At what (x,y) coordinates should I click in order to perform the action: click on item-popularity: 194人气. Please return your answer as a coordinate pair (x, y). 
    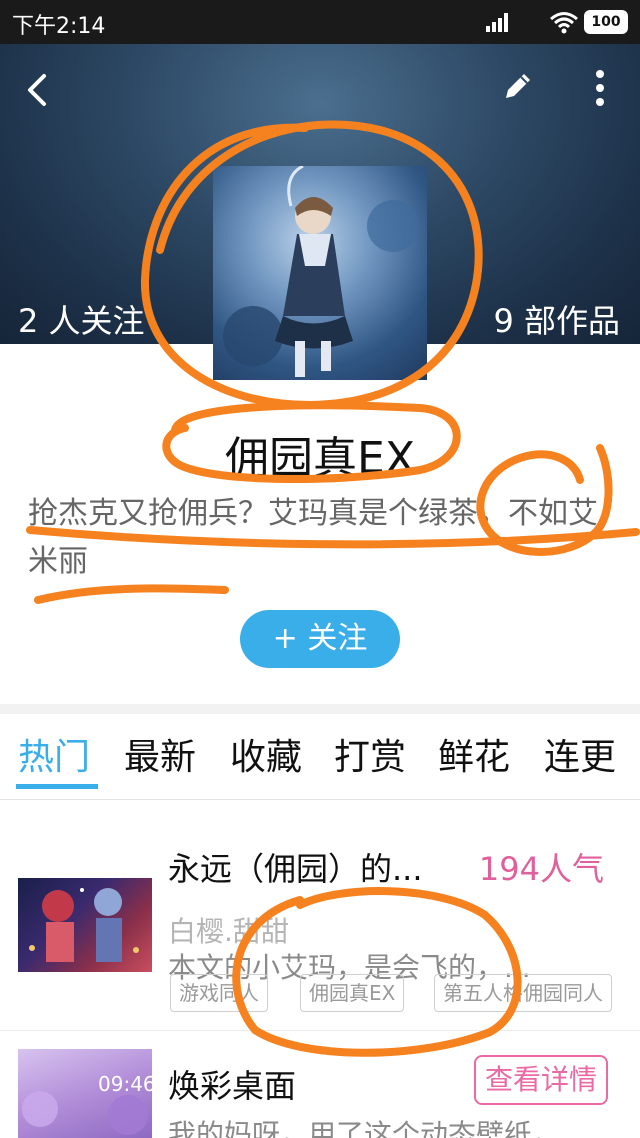
    Looking at the image, I should click on (541, 869).